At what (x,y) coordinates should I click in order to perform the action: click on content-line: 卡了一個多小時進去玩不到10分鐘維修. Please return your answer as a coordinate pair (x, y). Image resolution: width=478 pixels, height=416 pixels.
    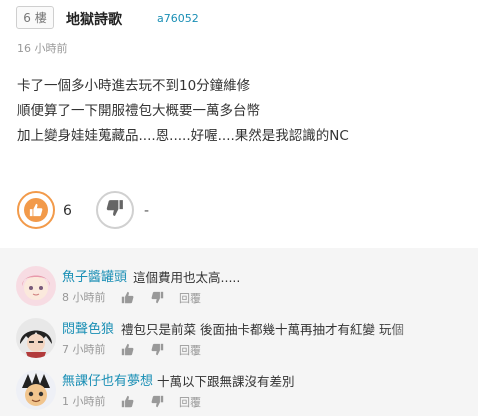
    Looking at the image, I should click on (134, 86).